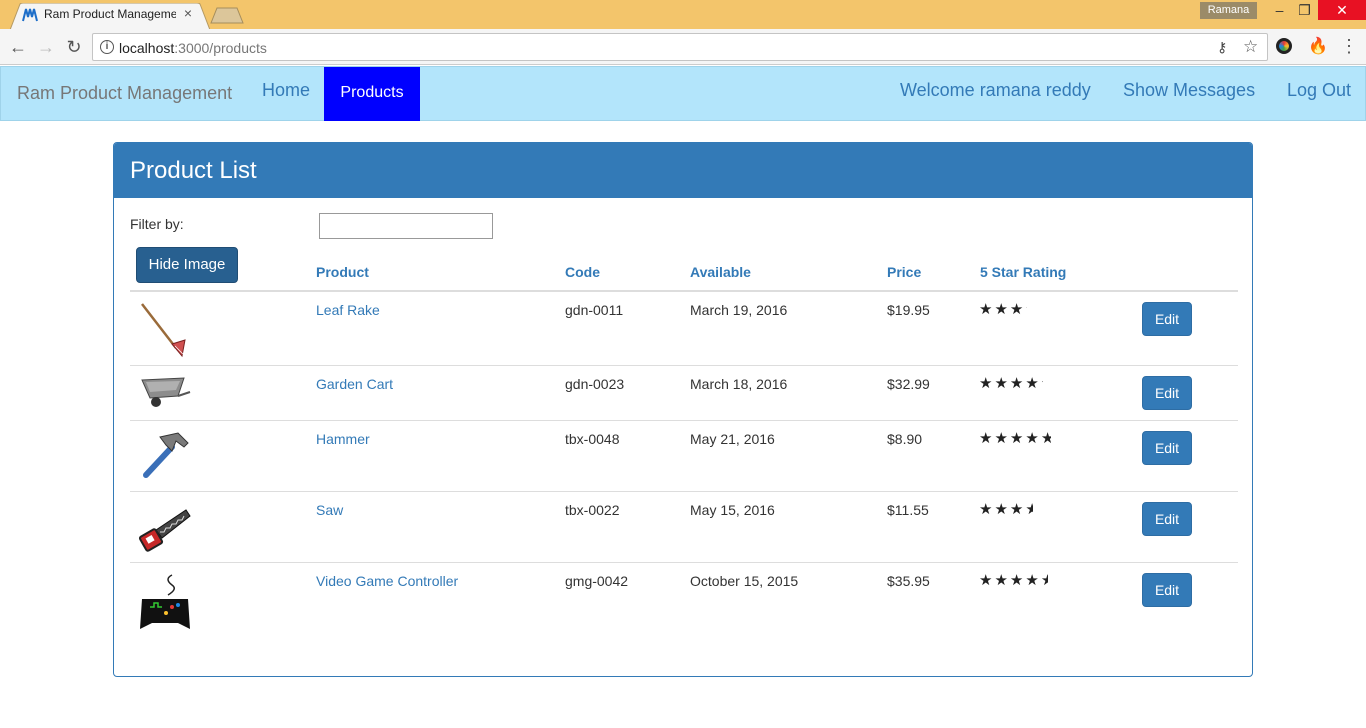 The height and width of the screenshot is (728, 1366). Describe the element at coordinates (908, 310) in the screenshot. I see `product-price: $19.95` at that location.